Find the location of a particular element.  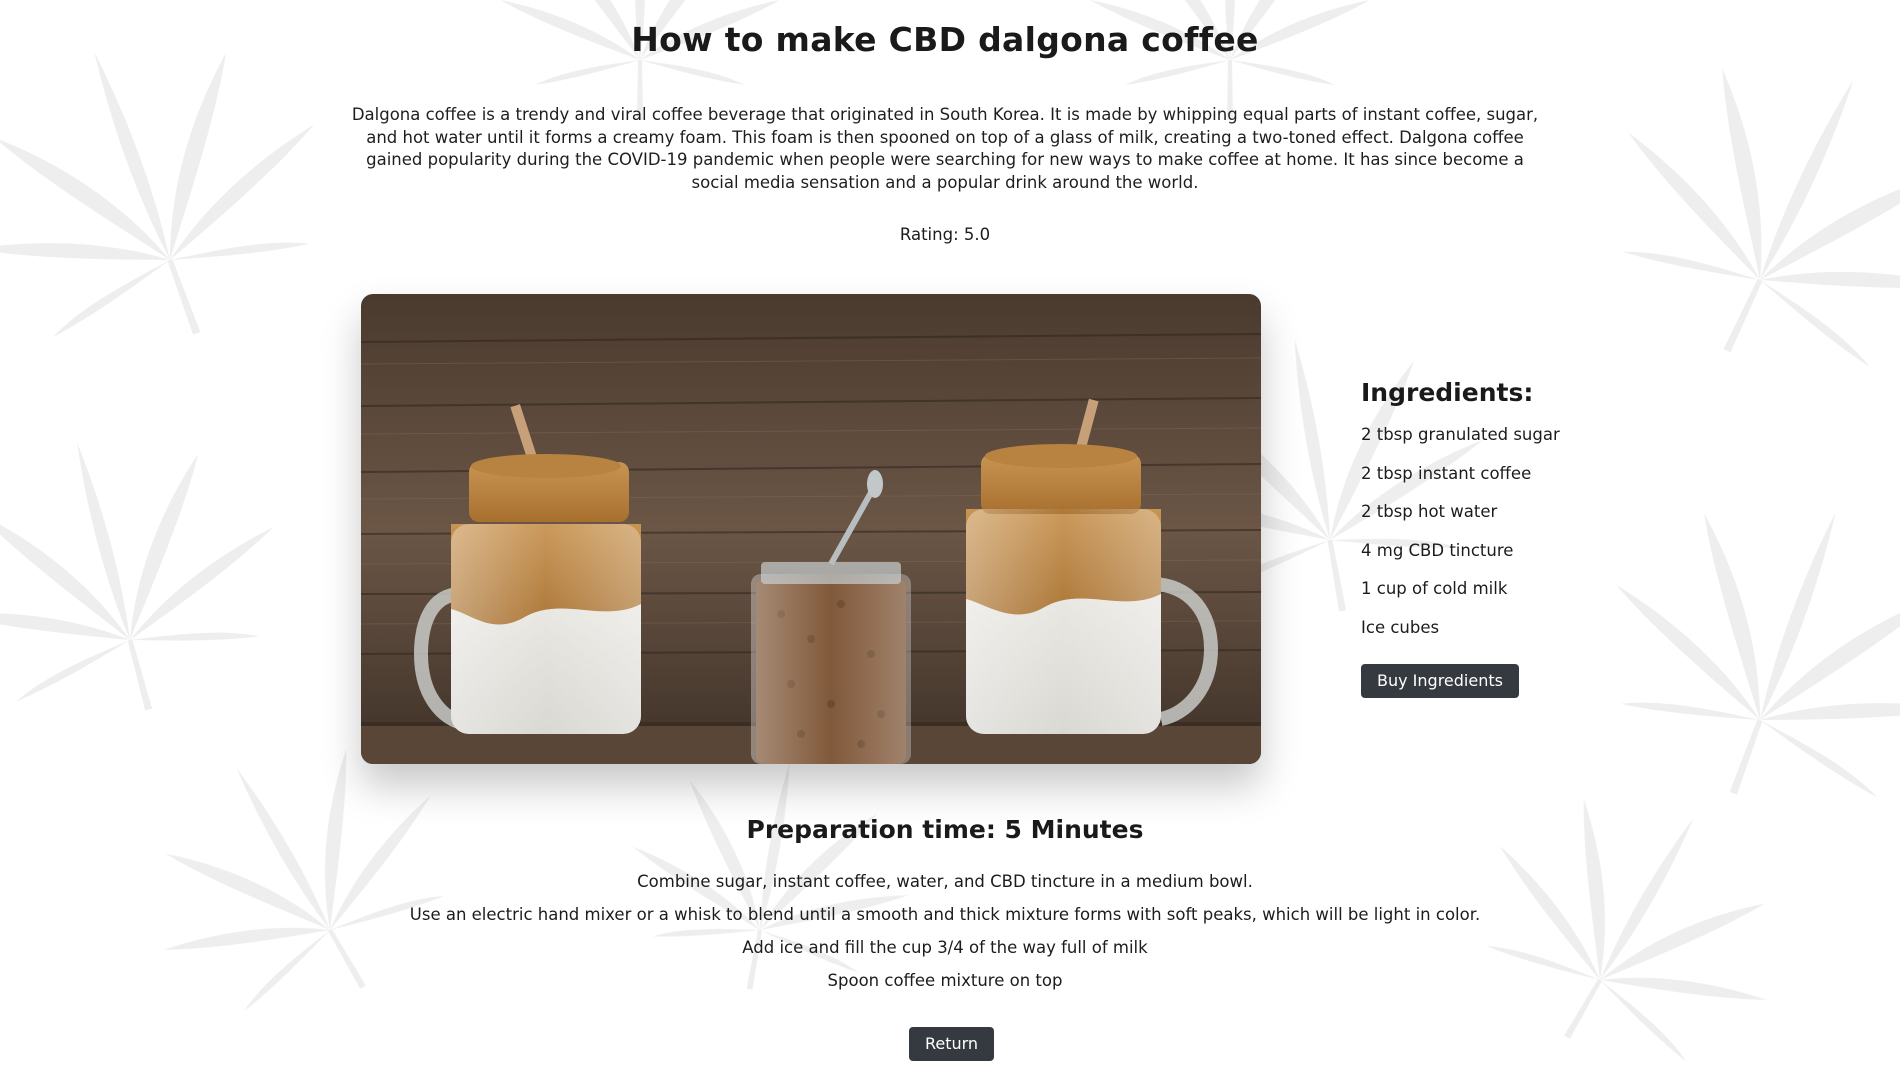

return-button: Return is located at coordinates (951, 1044).